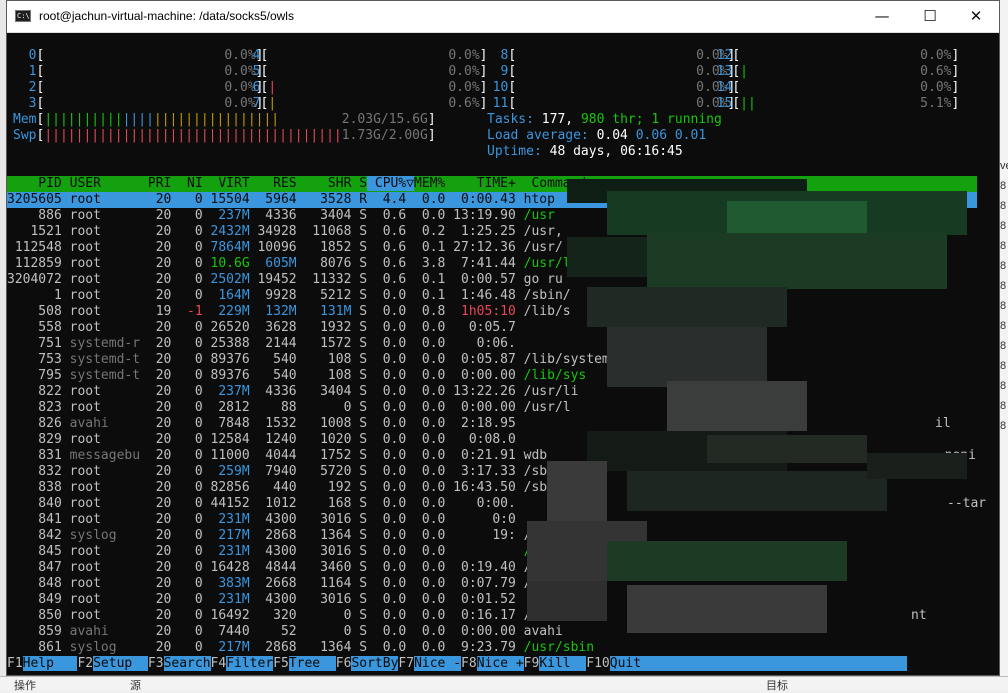 Image resolution: width=1008 pixels, height=693 pixels. Describe the element at coordinates (539, 231) in the screenshot. I see `command-cell: /usr,` at that location.